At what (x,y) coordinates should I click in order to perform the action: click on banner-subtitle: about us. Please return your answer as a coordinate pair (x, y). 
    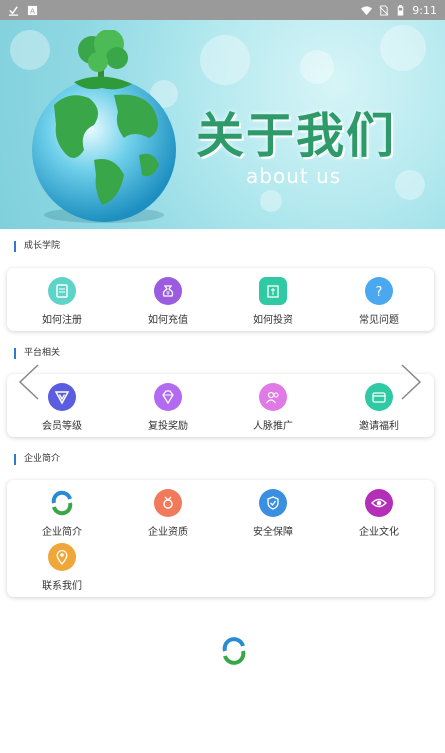
    Looking at the image, I should click on (294, 176).